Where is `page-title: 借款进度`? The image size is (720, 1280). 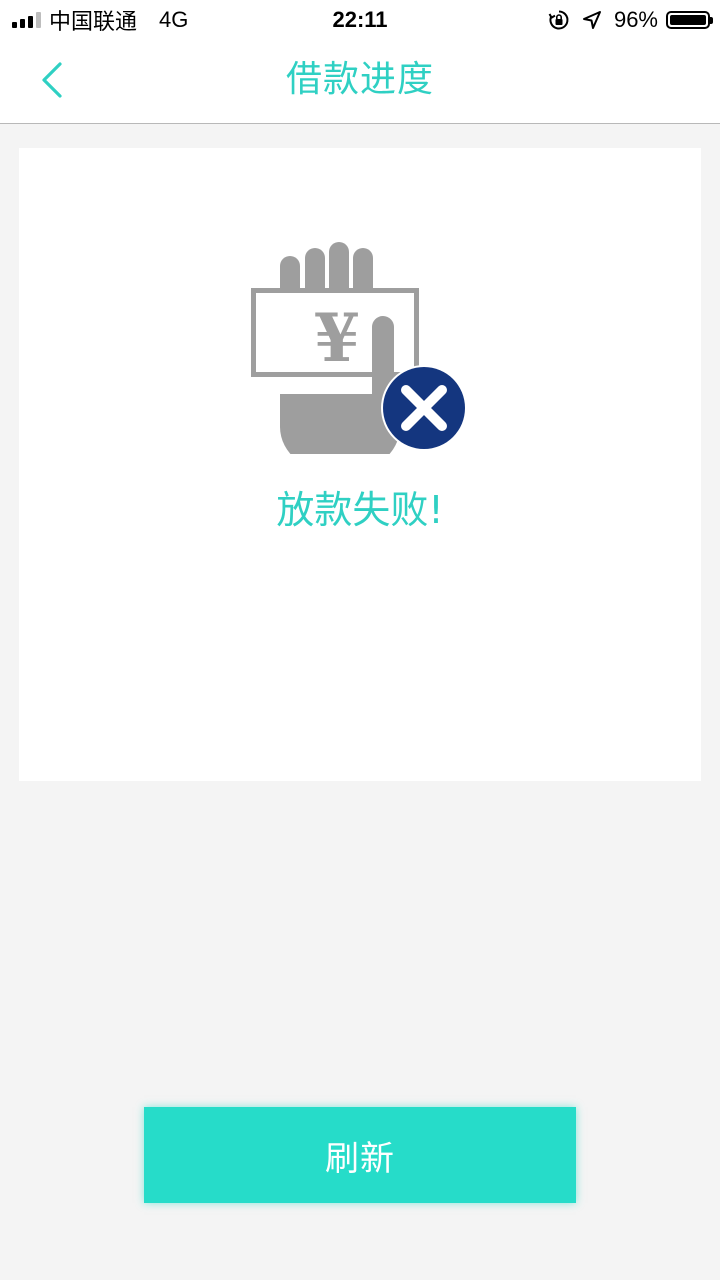
page-title: 借款进度 is located at coordinates (359, 79).